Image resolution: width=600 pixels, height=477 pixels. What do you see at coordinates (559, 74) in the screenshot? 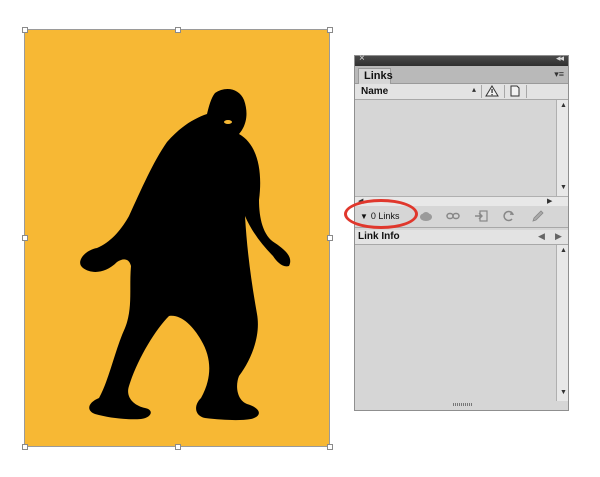
I see `panel-menu-icon: ▾≡` at bounding box center [559, 74].